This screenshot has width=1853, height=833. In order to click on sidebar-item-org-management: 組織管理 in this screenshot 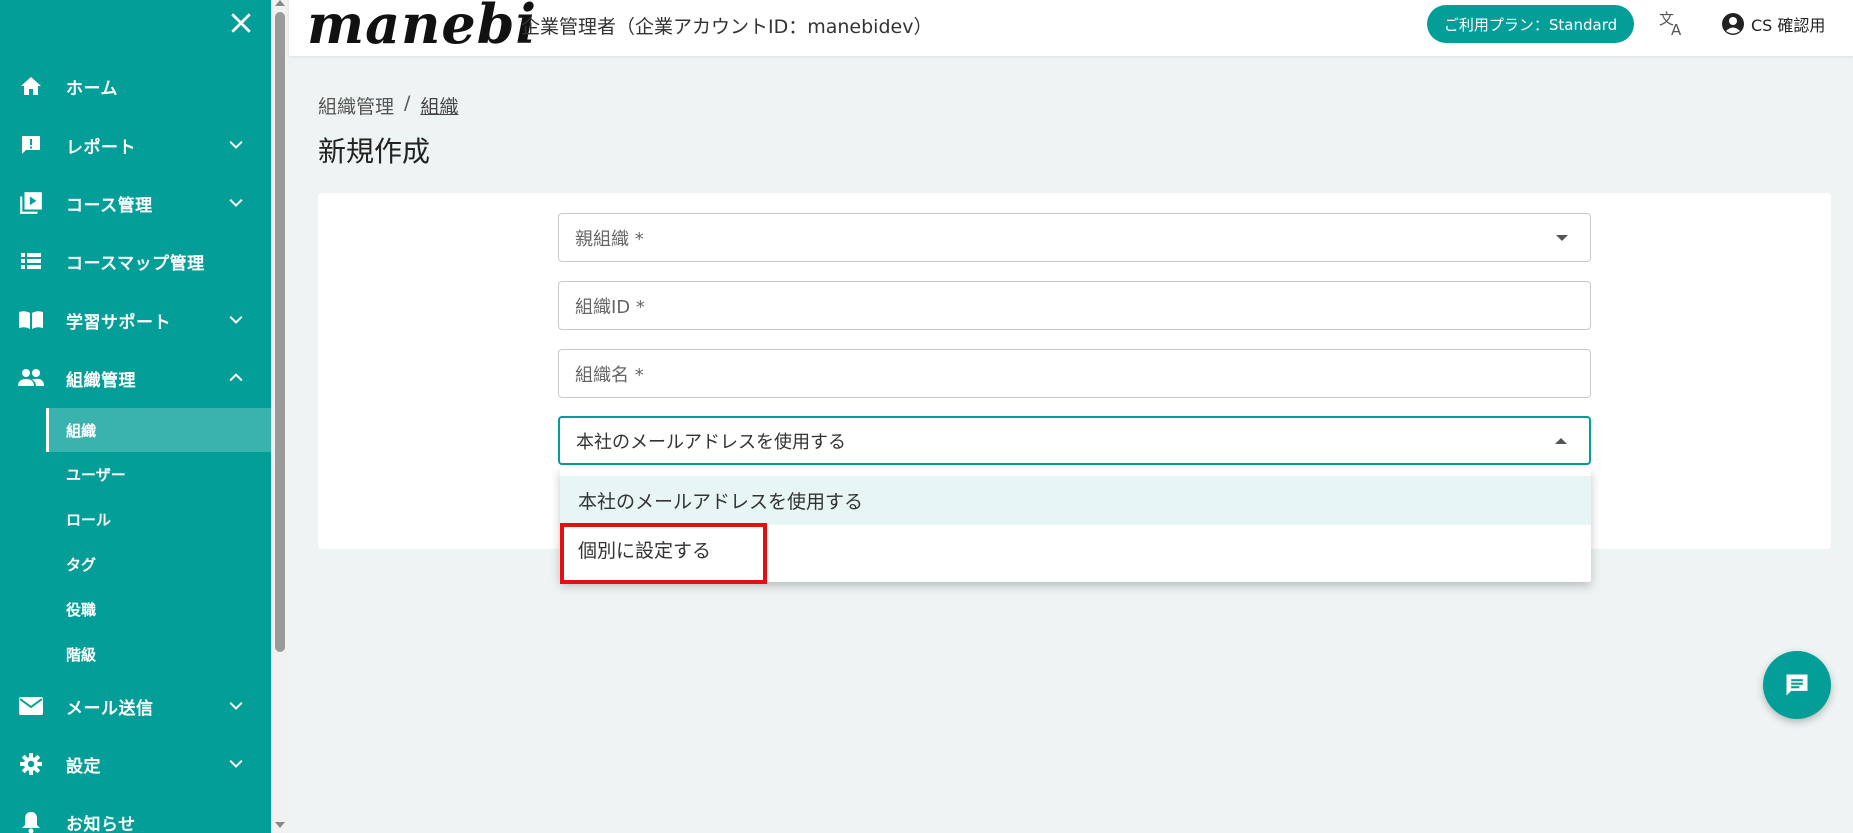, I will do `click(135, 378)`.